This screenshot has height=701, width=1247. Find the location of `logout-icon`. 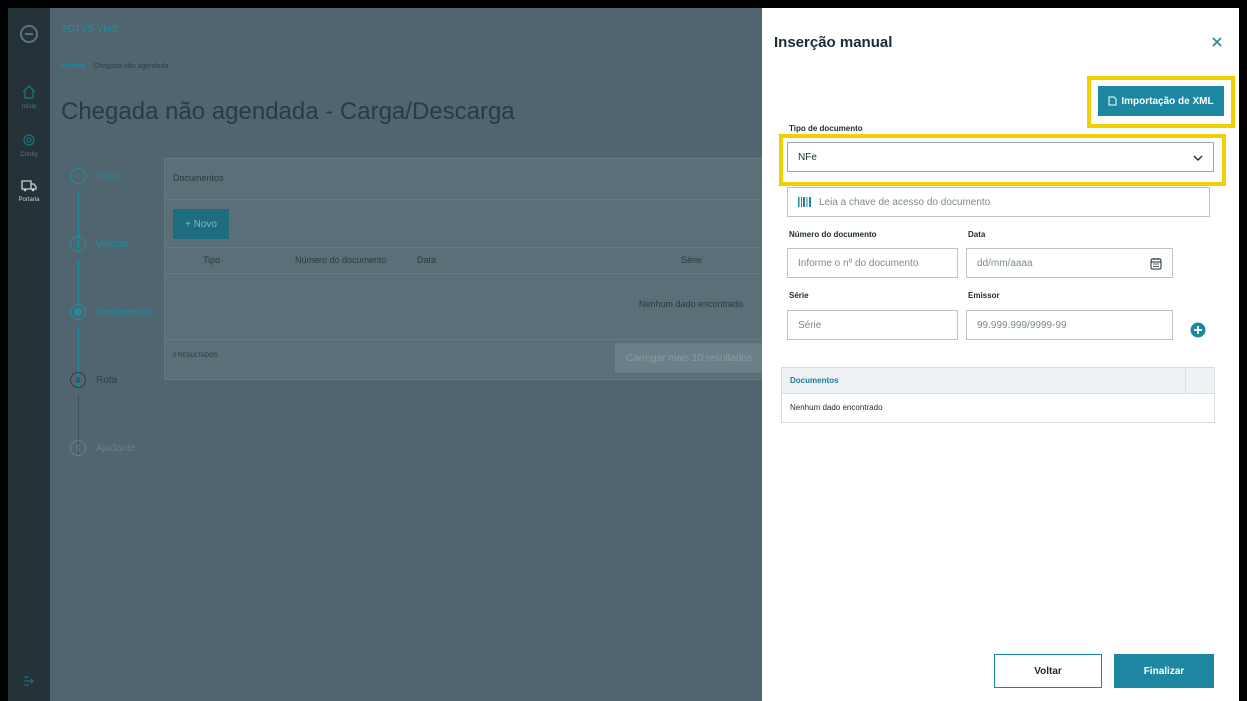

logout-icon is located at coordinates (29, 681).